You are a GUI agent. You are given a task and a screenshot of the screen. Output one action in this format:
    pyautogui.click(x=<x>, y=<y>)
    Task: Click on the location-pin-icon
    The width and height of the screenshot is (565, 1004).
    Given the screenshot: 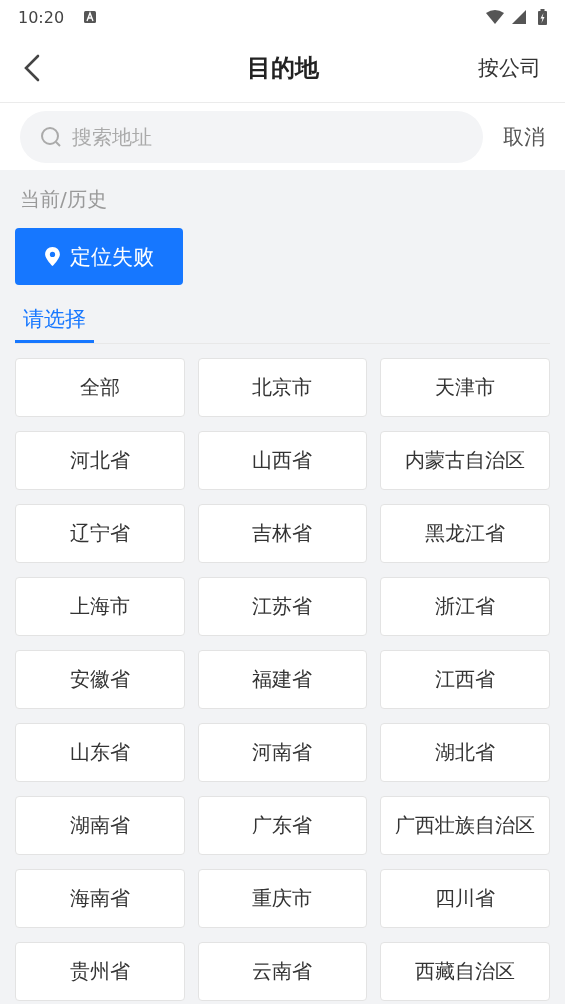 What is the action you would take?
    pyautogui.click(x=52, y=256)
    